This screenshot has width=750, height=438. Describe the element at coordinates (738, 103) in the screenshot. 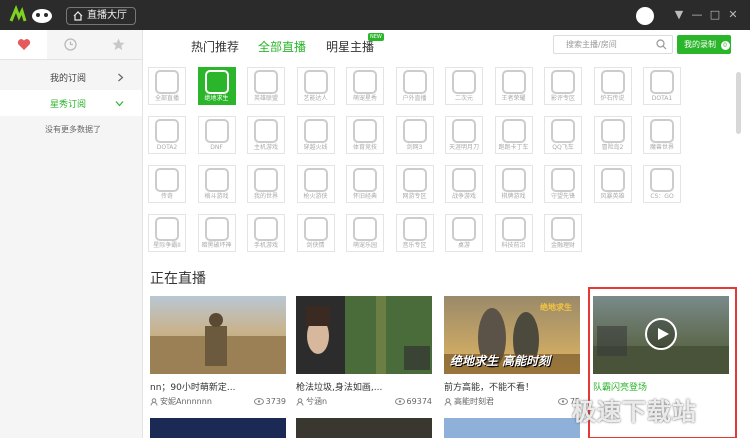

I see `scrollbar` at that location.